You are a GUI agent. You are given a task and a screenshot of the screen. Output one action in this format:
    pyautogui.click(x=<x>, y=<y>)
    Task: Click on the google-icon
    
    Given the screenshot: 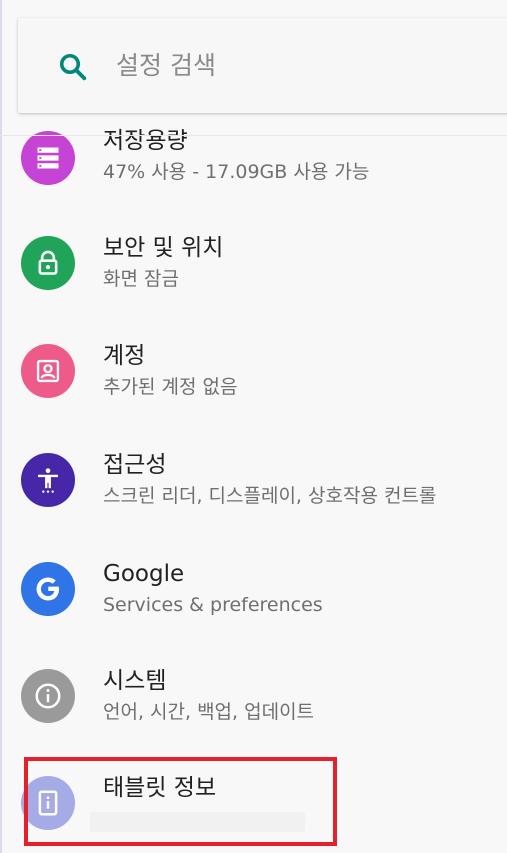 What is the action you would take?
    pyautogui.click(x=48, y=589)
    